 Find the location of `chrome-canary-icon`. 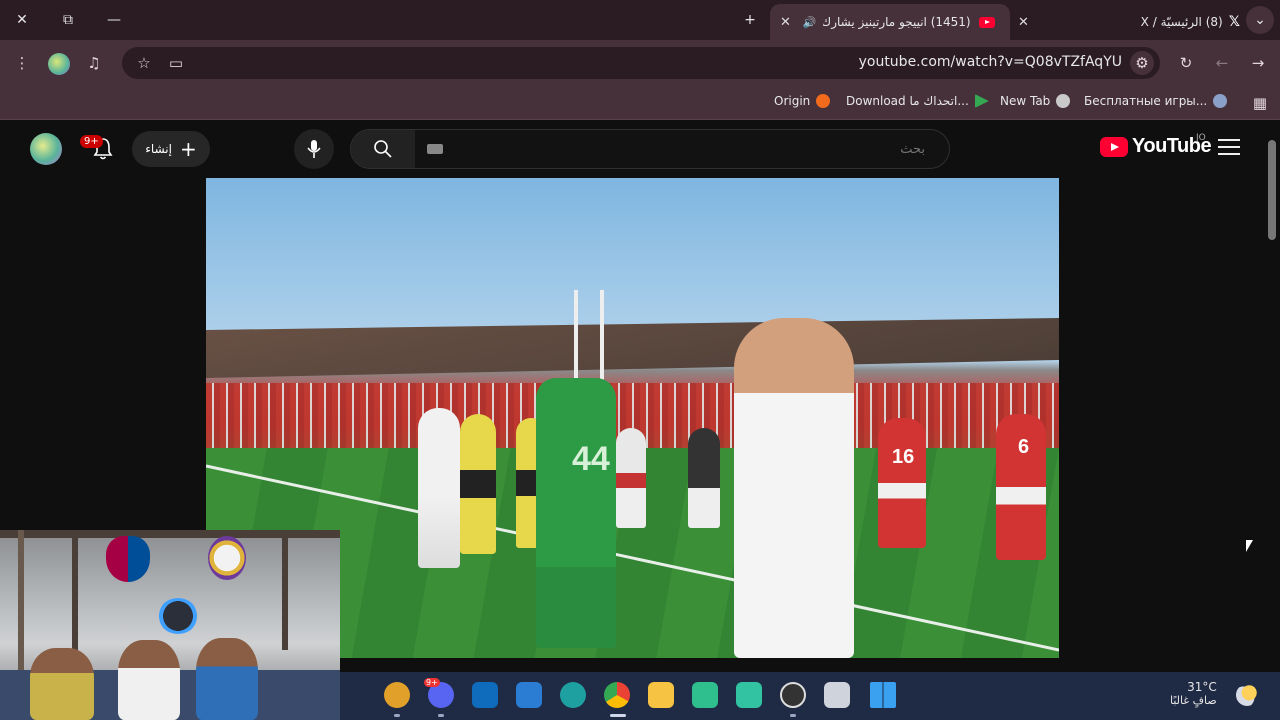

chrome-canary-icon is located at coordinates (397, 695).